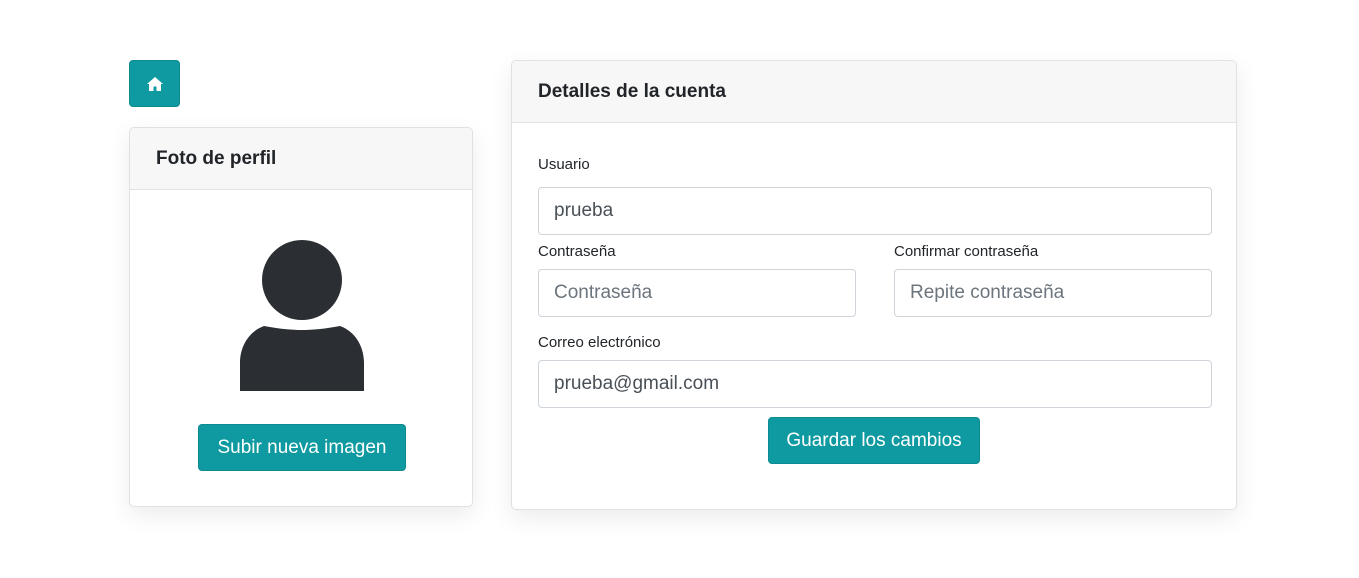 Image resolution: width=1359 pixels, height=578 pixels. What do you see at coordinates (1053, 293) in the screenshot?
I see `confirm-password-input` at bounding box center [1053, 293].